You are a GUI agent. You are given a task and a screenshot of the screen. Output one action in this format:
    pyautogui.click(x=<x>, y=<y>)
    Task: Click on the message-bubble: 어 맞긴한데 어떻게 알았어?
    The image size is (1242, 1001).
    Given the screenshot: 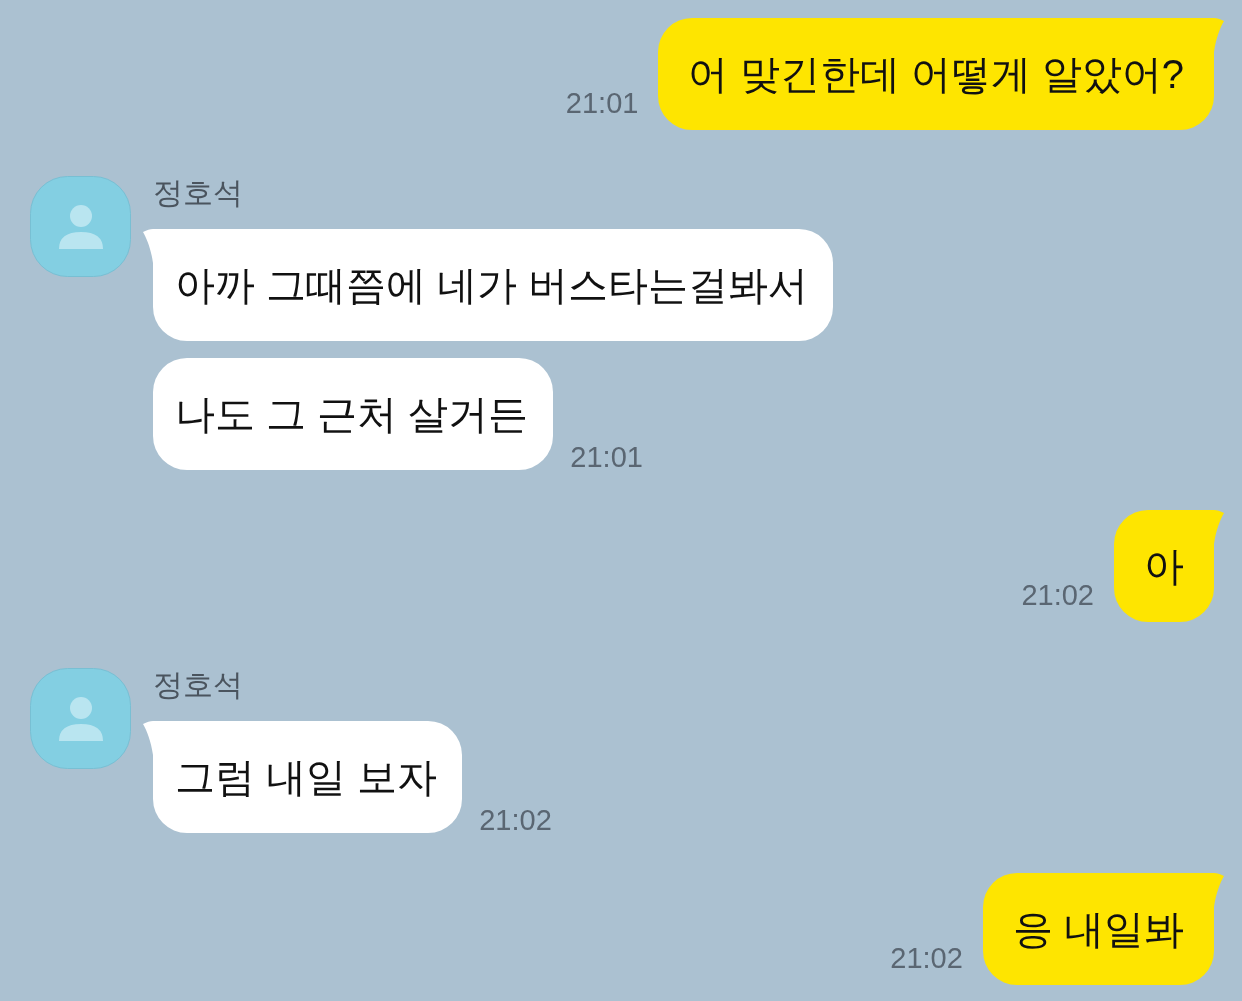 What is the action you would take?
    pyautogui.click(x=936, y=74)
    